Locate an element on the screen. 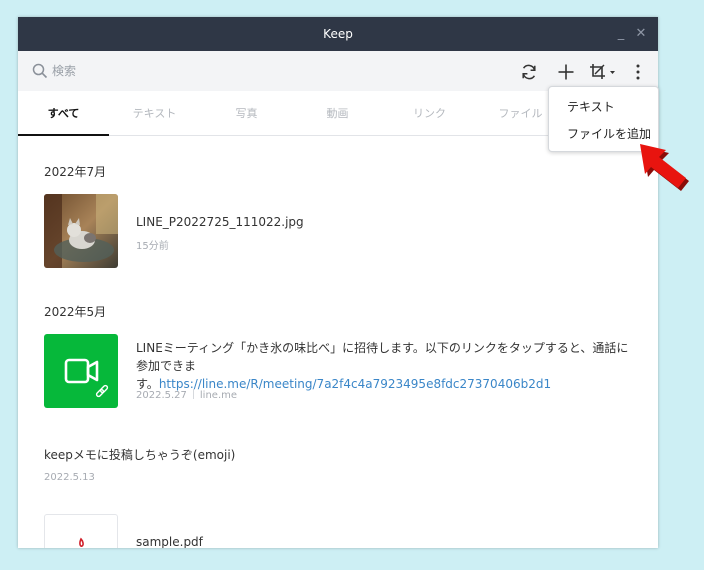  minimize-button: _ is located at coordinates (621, 34).